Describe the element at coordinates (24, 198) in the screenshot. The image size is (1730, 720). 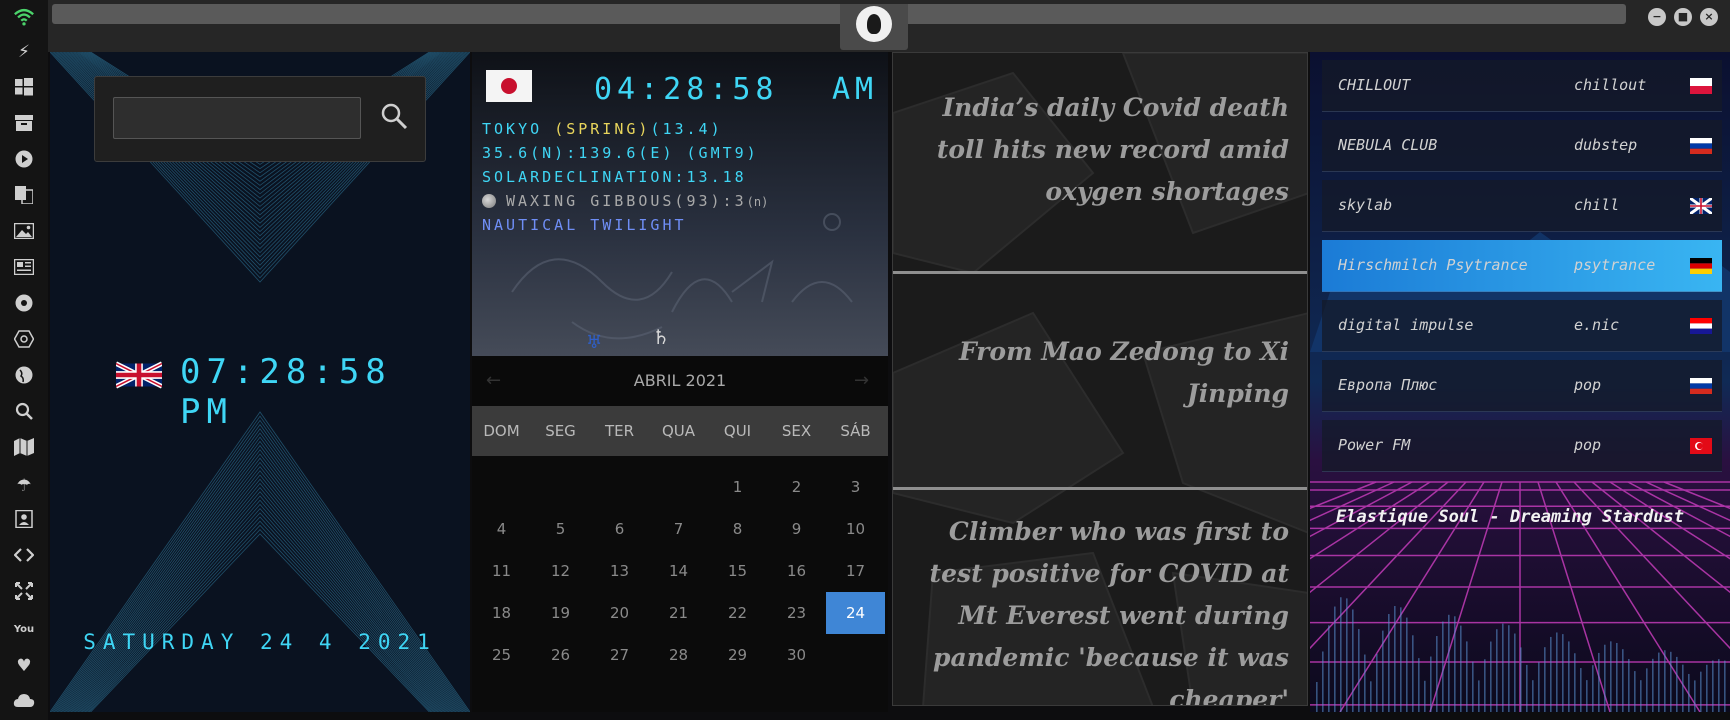
I see `translate-icon` at that location.